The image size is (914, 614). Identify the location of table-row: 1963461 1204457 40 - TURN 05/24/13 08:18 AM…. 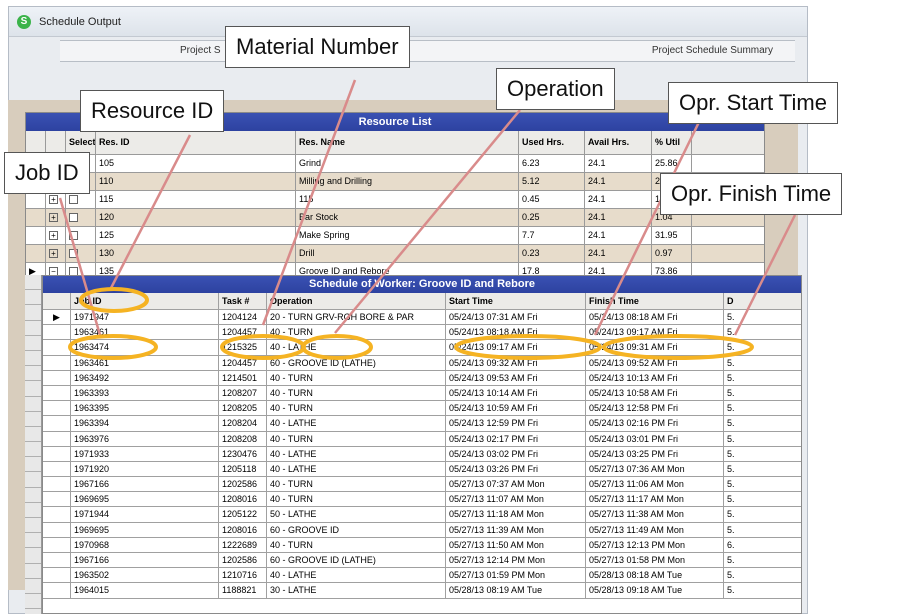
(422, 333).